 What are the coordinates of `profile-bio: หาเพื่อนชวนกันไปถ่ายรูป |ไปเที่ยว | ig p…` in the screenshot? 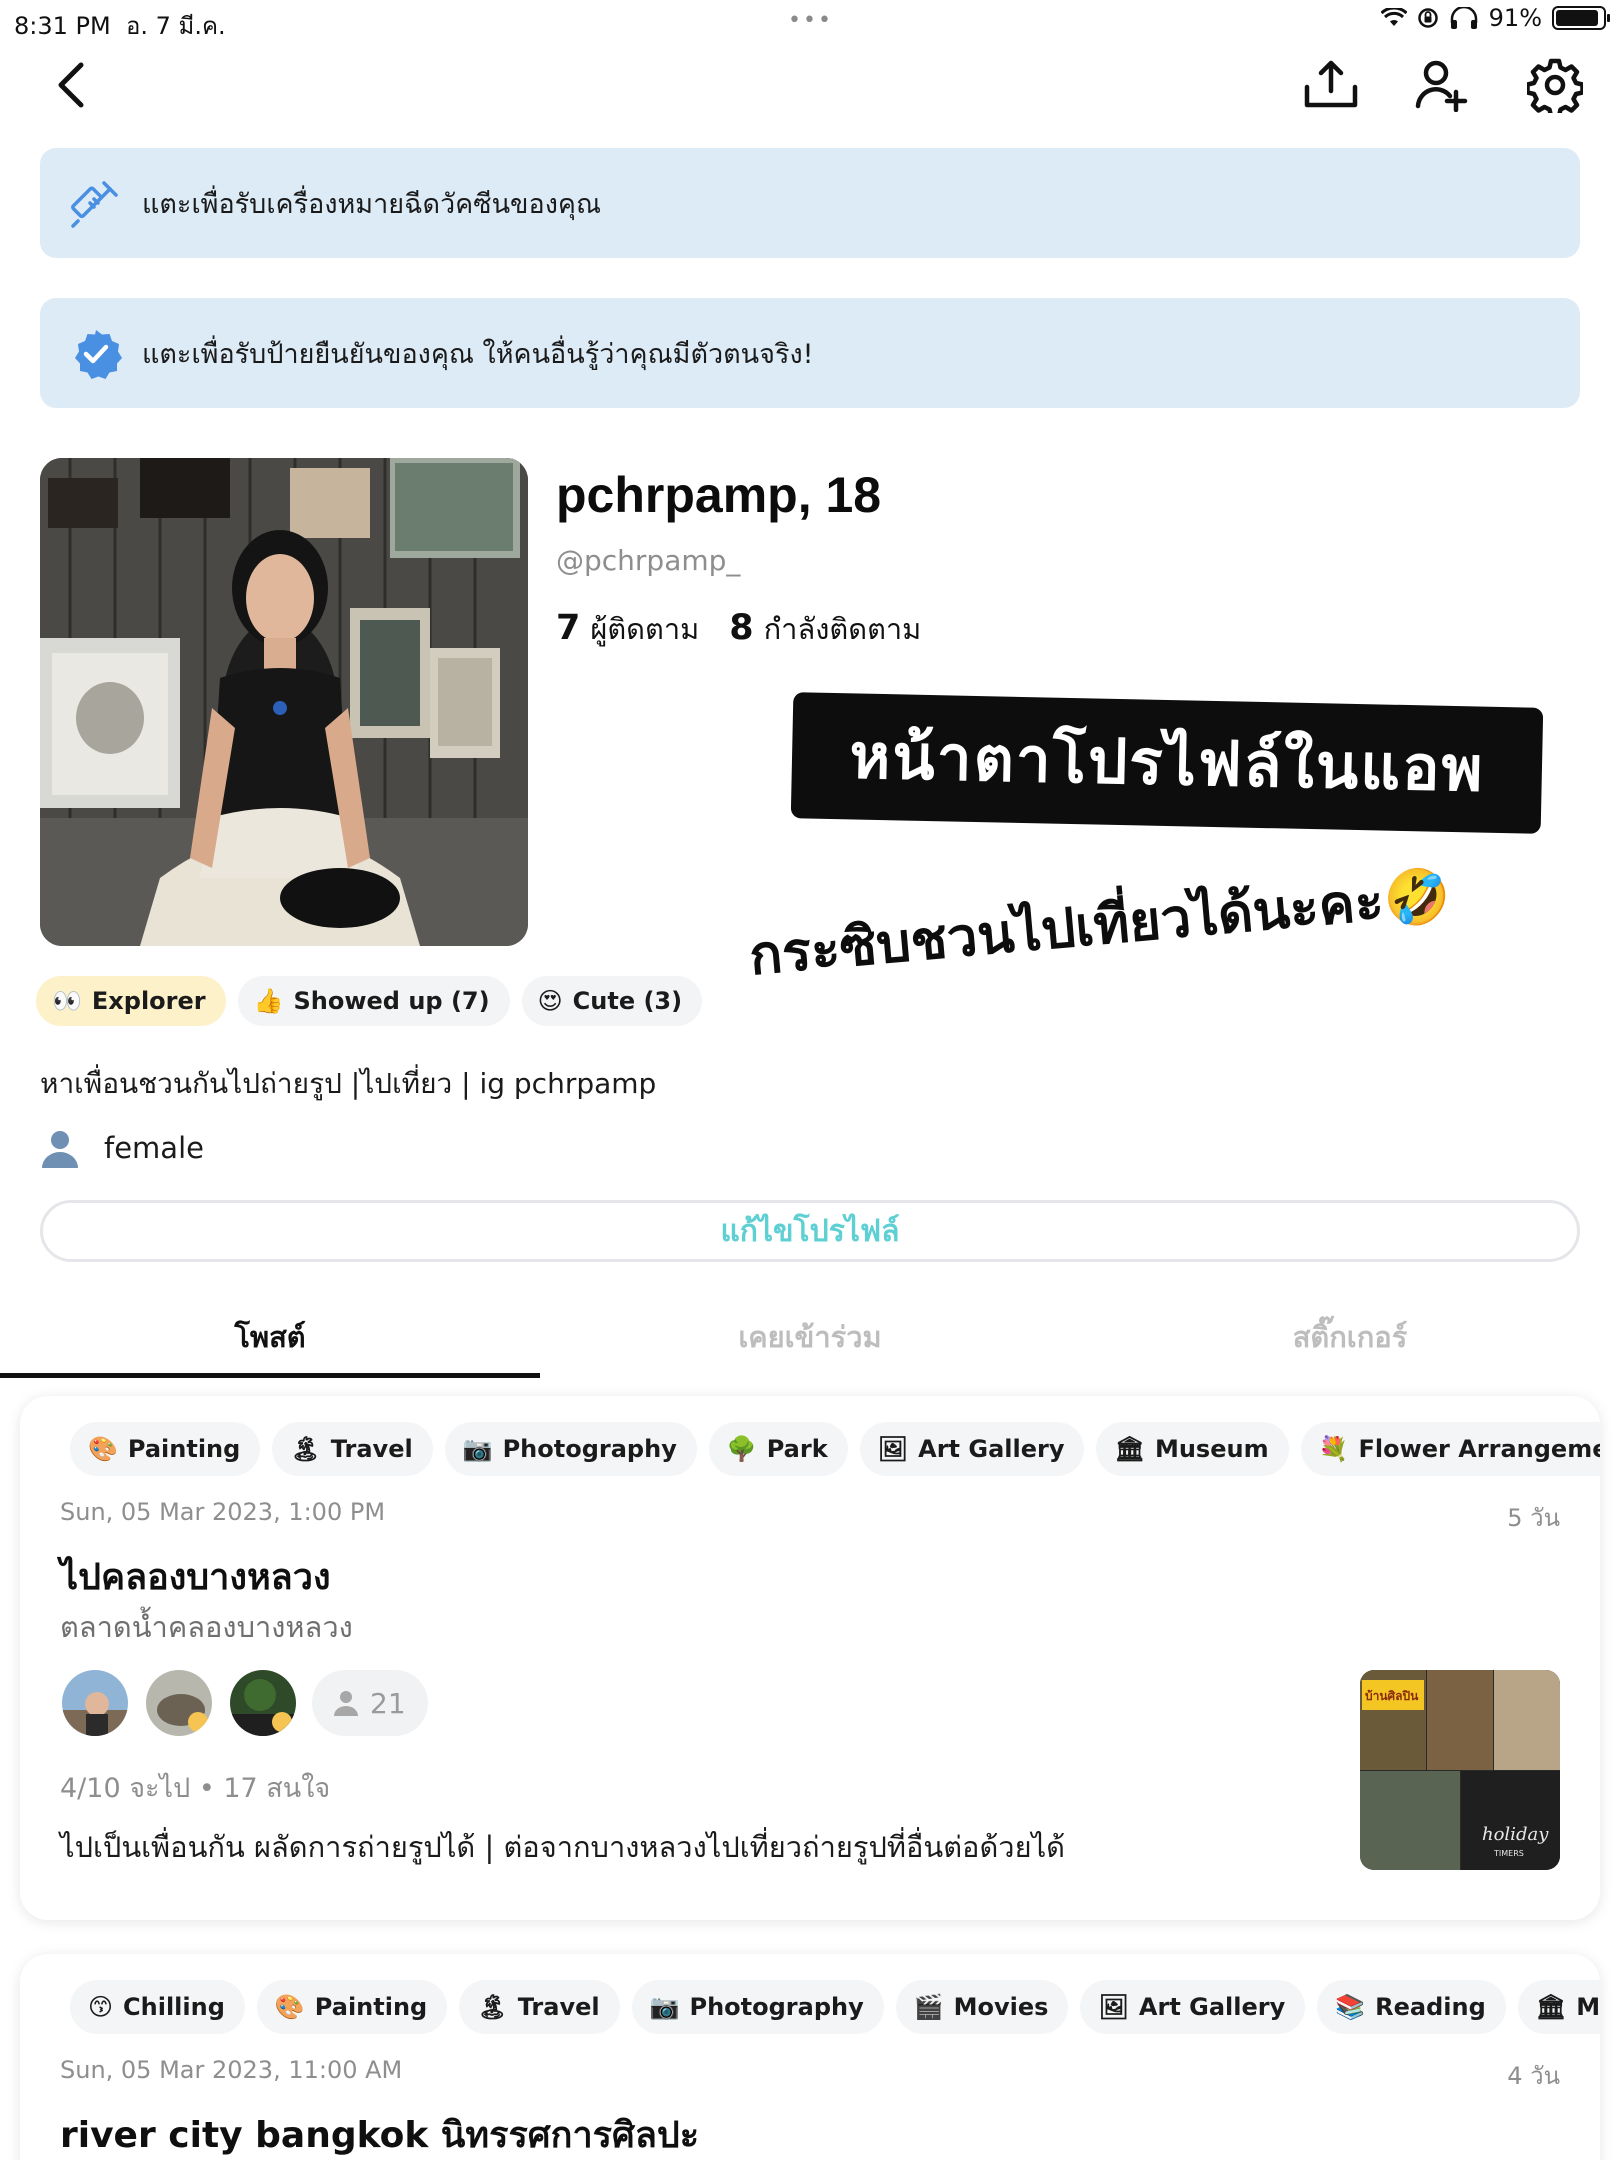 It's located at (348, 1083).